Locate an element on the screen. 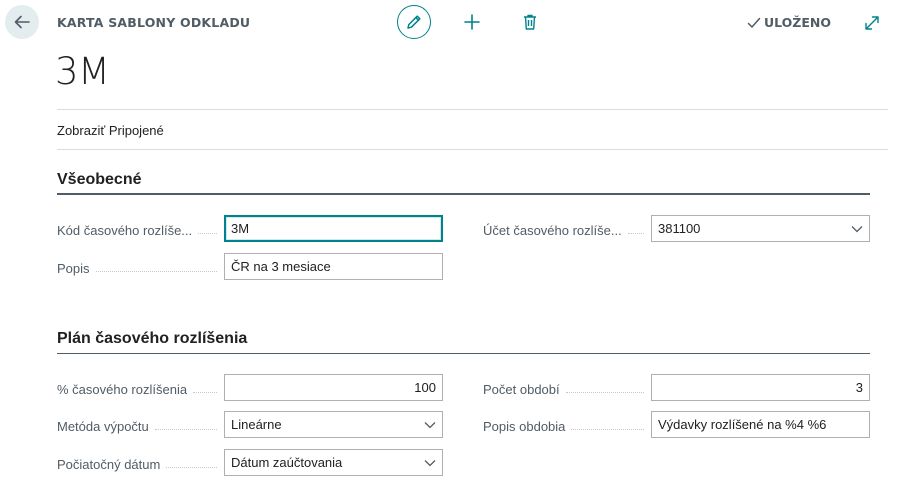  expand-icon is located at coordinates (872, 23).